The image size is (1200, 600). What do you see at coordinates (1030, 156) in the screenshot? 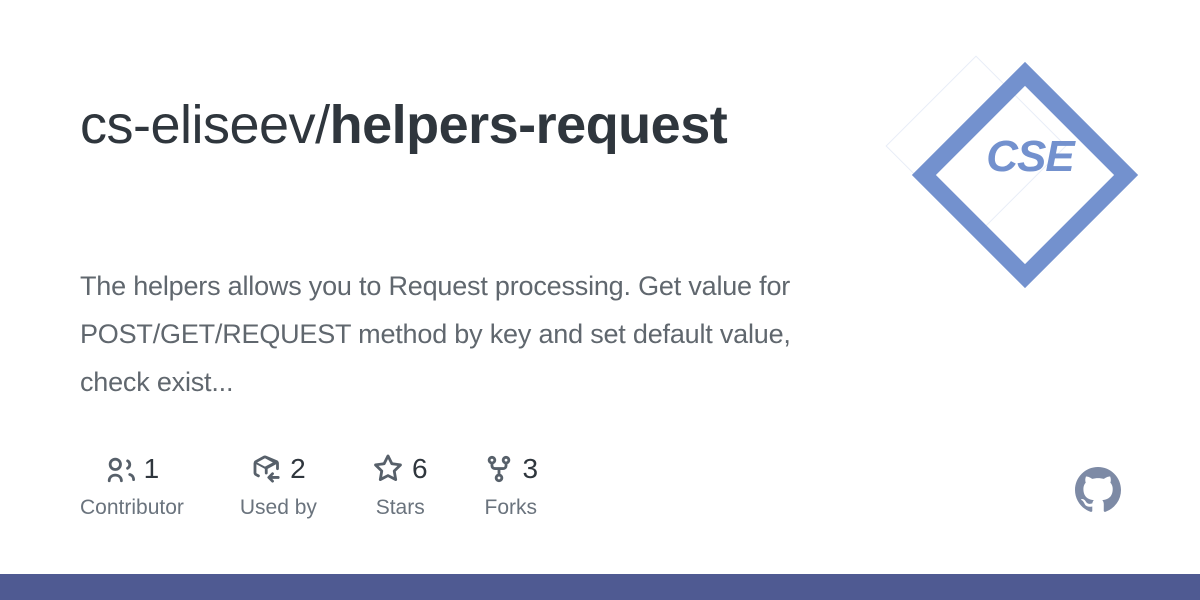
I see `logo-text: CSE` at bounding box center [1030, 156].